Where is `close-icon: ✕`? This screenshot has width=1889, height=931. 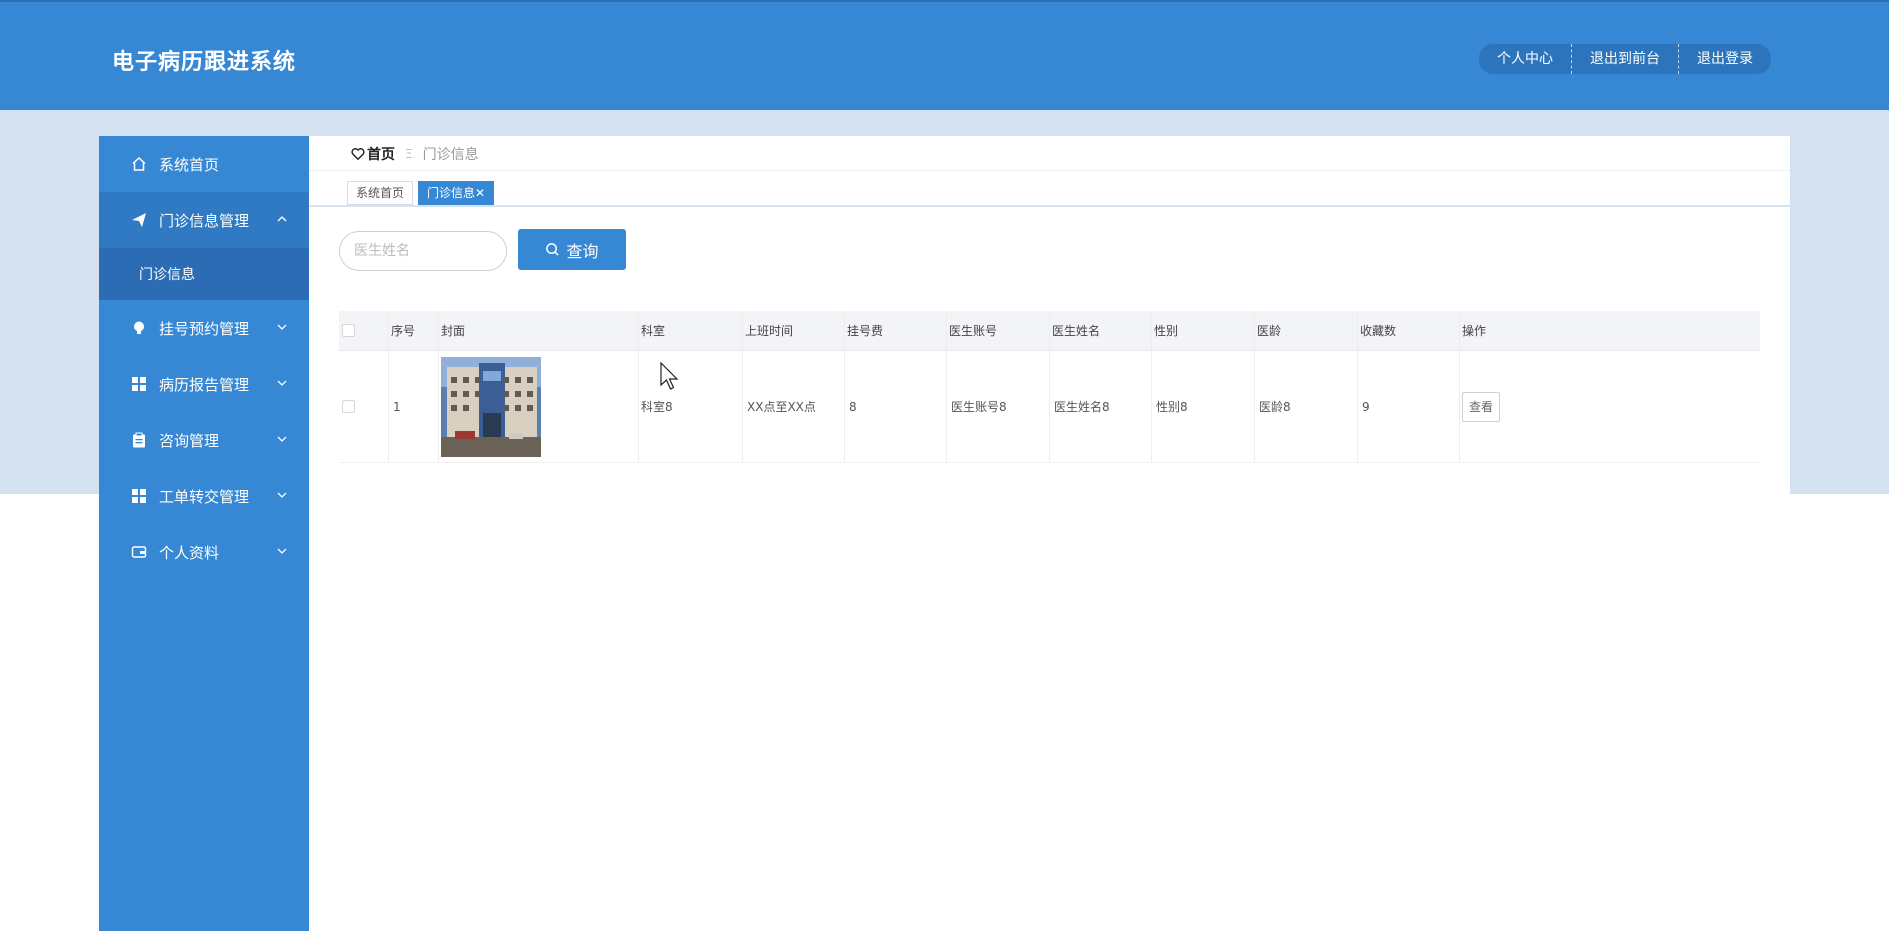
close-icon: ✕ is located at coordinates (480, 193).